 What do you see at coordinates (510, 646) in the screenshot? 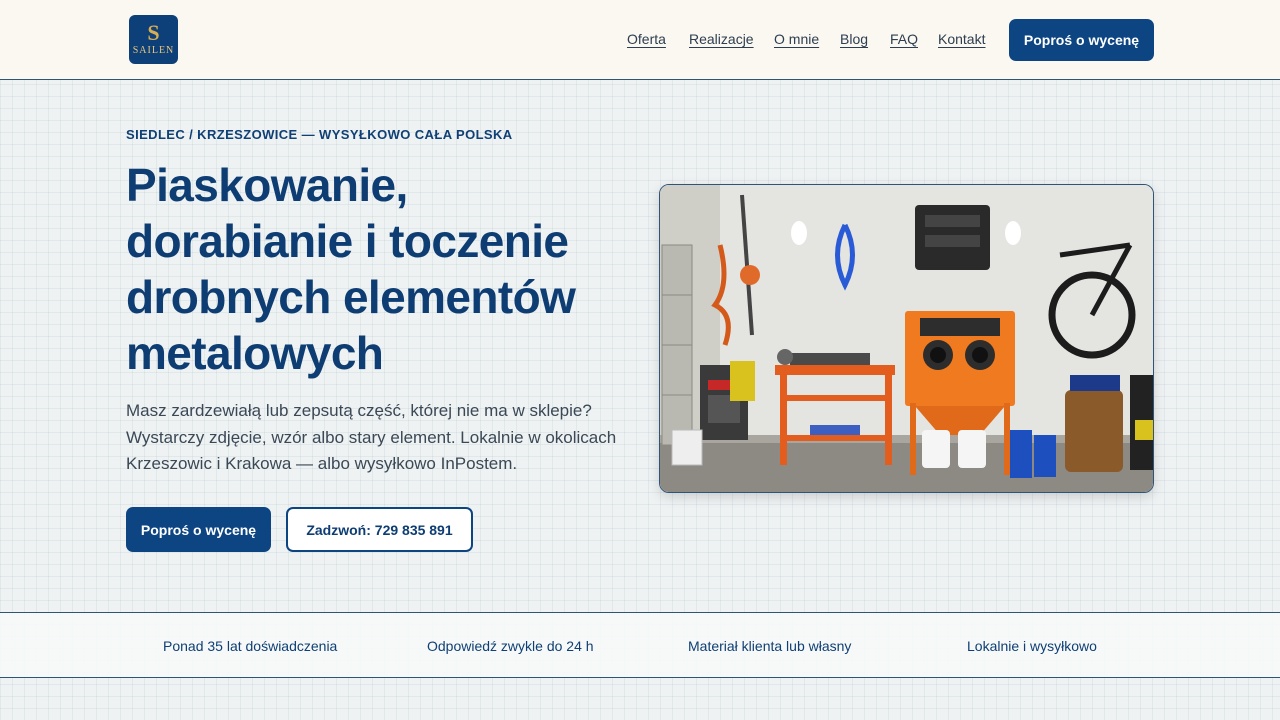
I see `feature-response-time: Odpowiedź zwykle do 24 h` at bounding box center [510, 646].